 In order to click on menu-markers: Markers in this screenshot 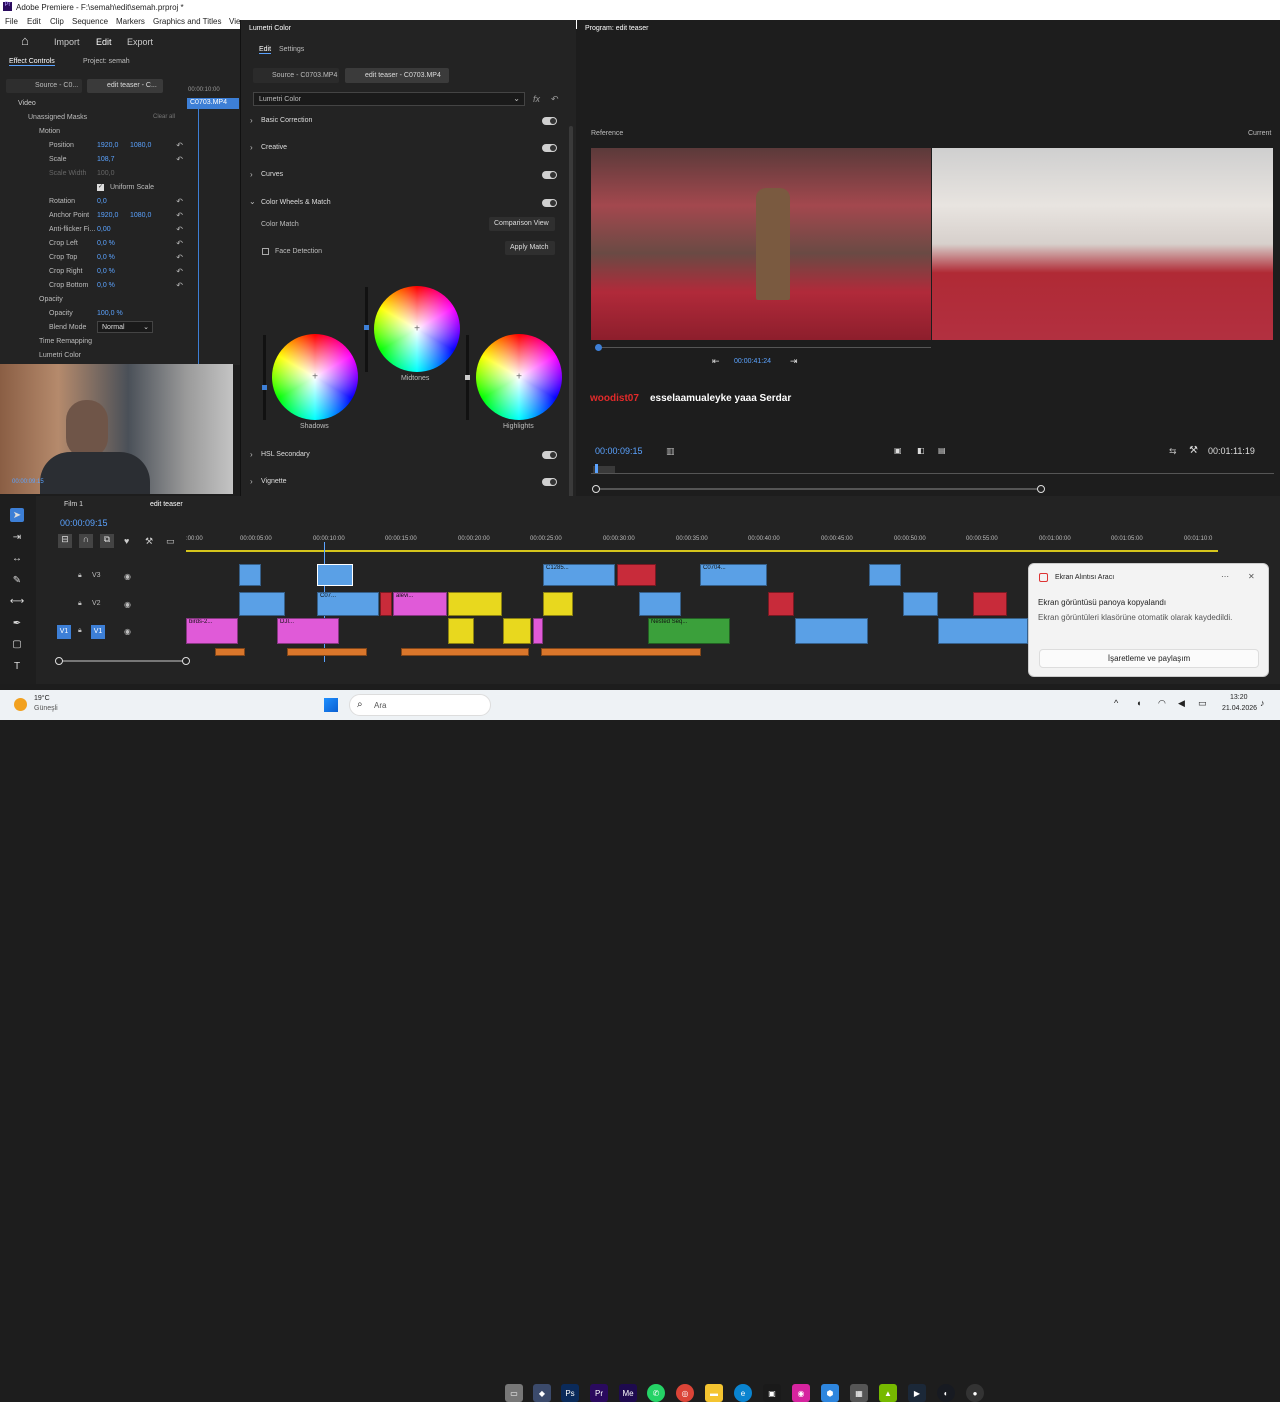, I will do `click(130, 21)`.